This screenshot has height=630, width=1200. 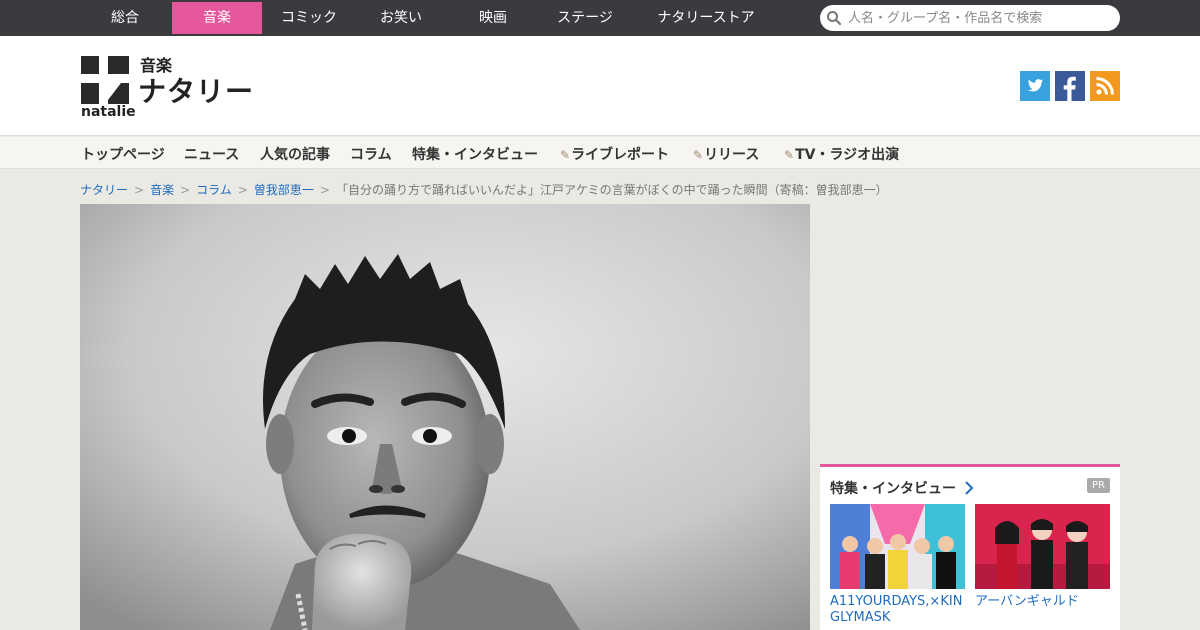 What do you see at coordinates (284, 190) in the screenshot?
I see `breadcrumb-link-author: 曽我部恵一` at bounding box center [284, 190].